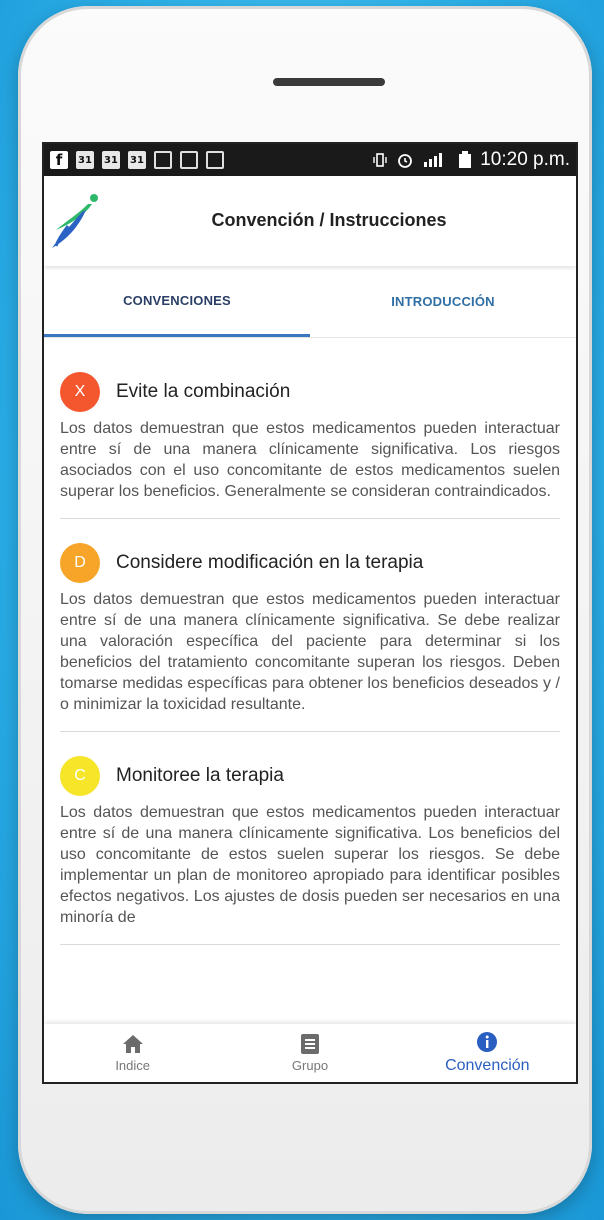  I want to click on list-icon, so click(309, 1043).